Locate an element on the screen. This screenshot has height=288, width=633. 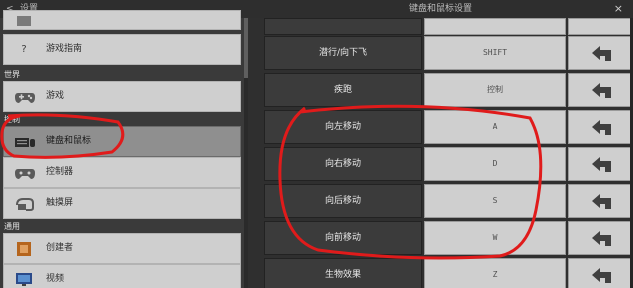
section-general: 通用 is located at coordinates (12, 226).